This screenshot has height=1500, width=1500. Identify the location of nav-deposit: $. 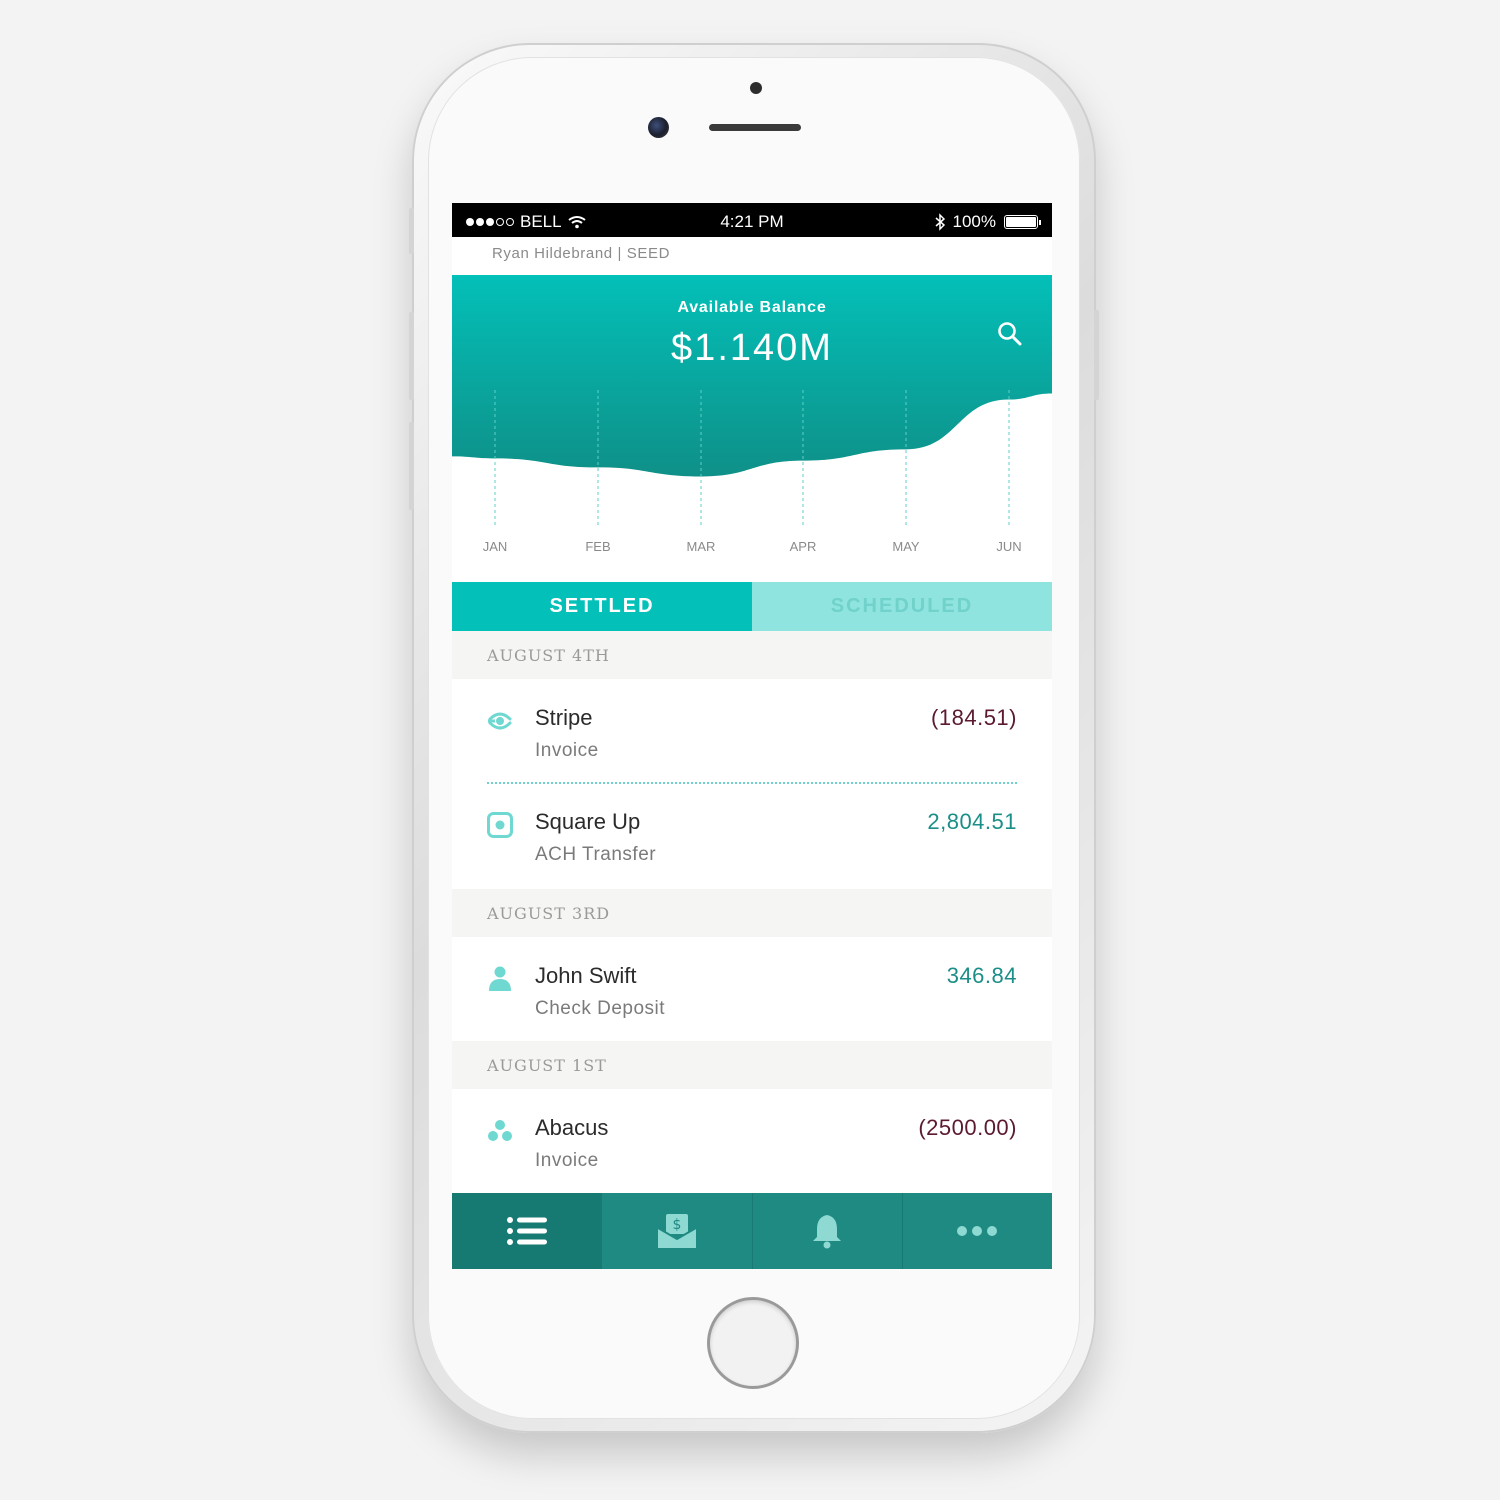
(676, 1231).